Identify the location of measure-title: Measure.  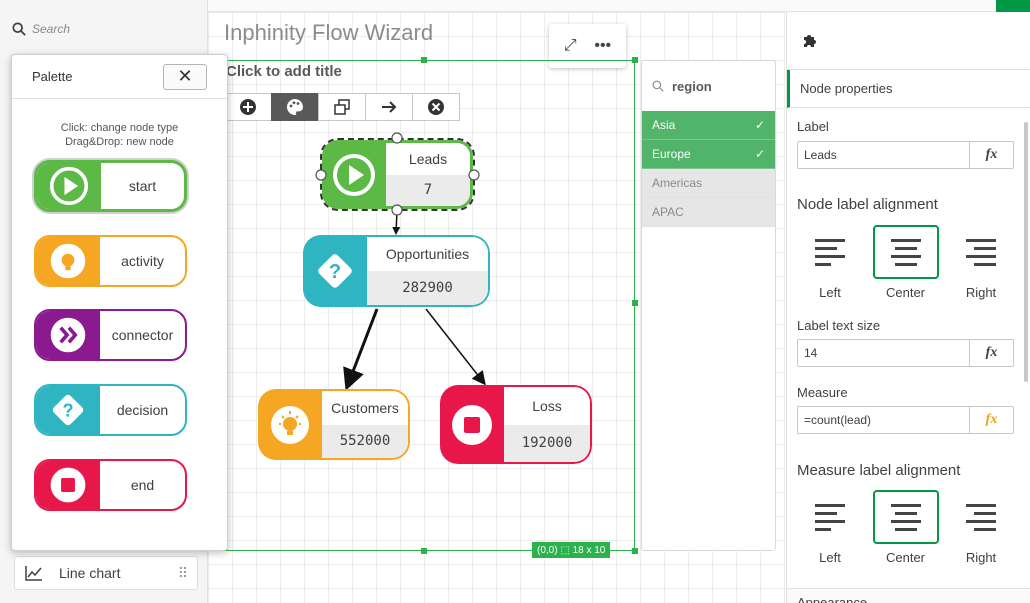
(822, 392).